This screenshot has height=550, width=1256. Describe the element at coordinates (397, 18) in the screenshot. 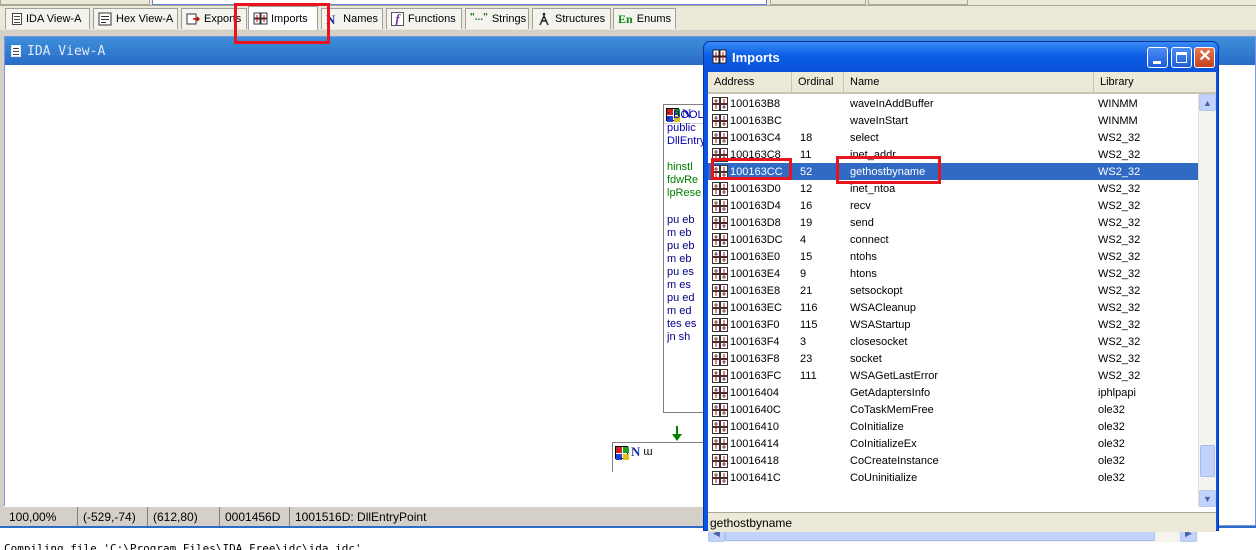

I see `functions-icon: f` at that location.